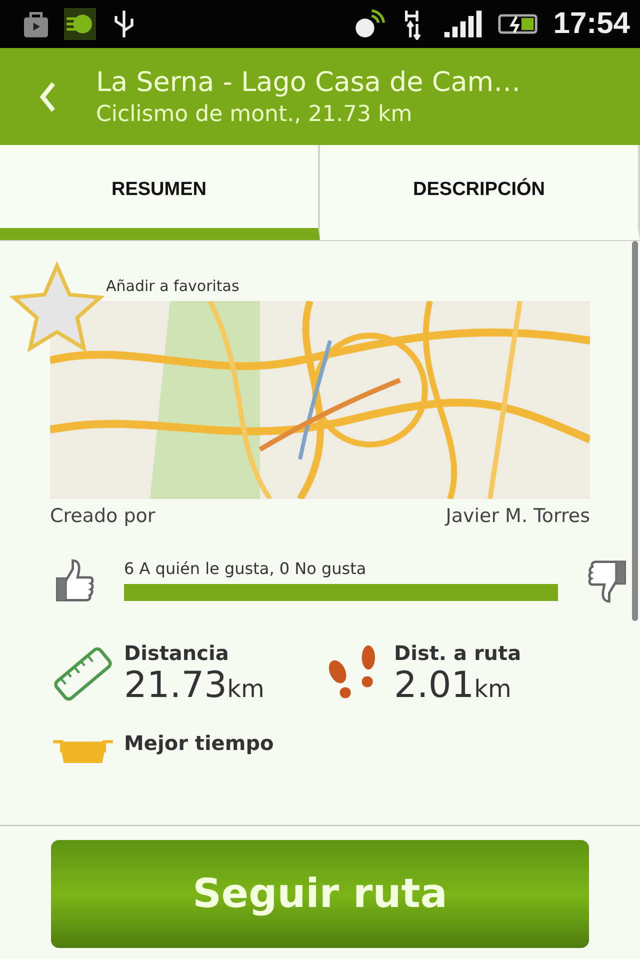  I want to click on stat-label: Distancia, so click(177, 653).